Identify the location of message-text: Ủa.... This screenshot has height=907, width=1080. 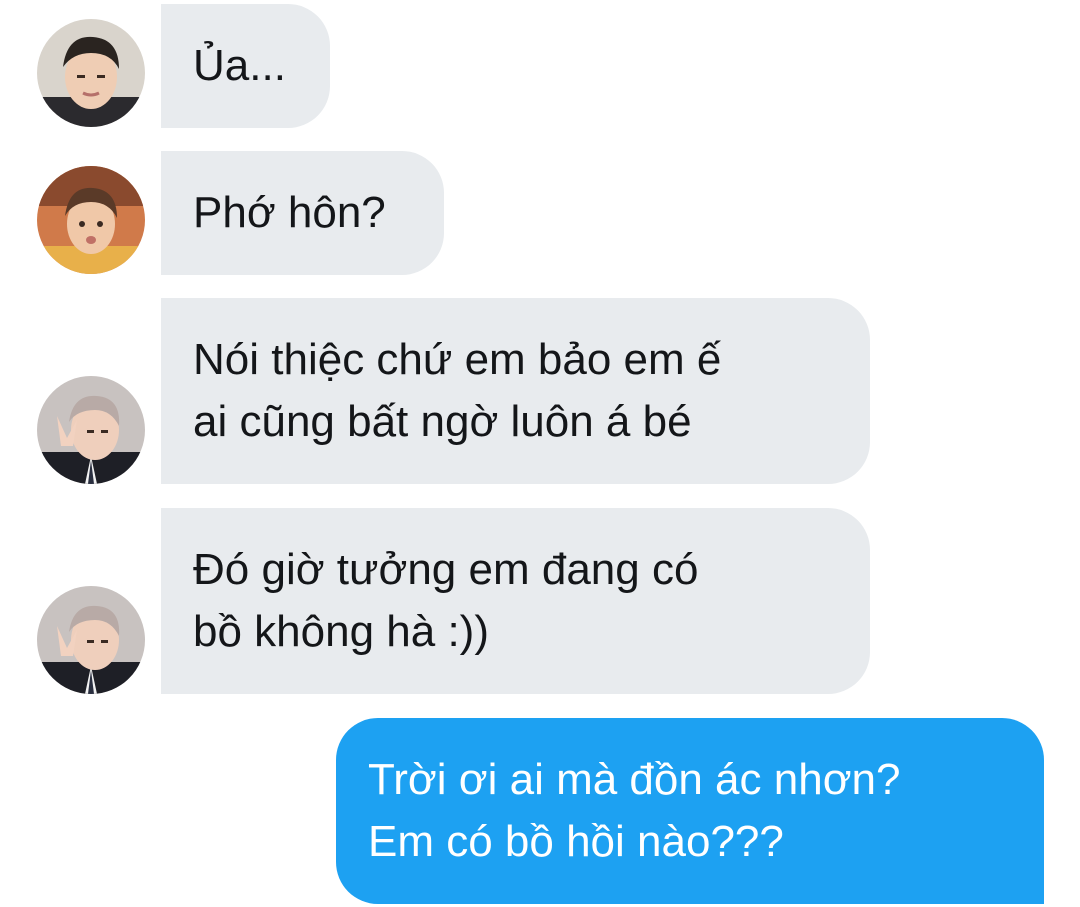
(239, 65).